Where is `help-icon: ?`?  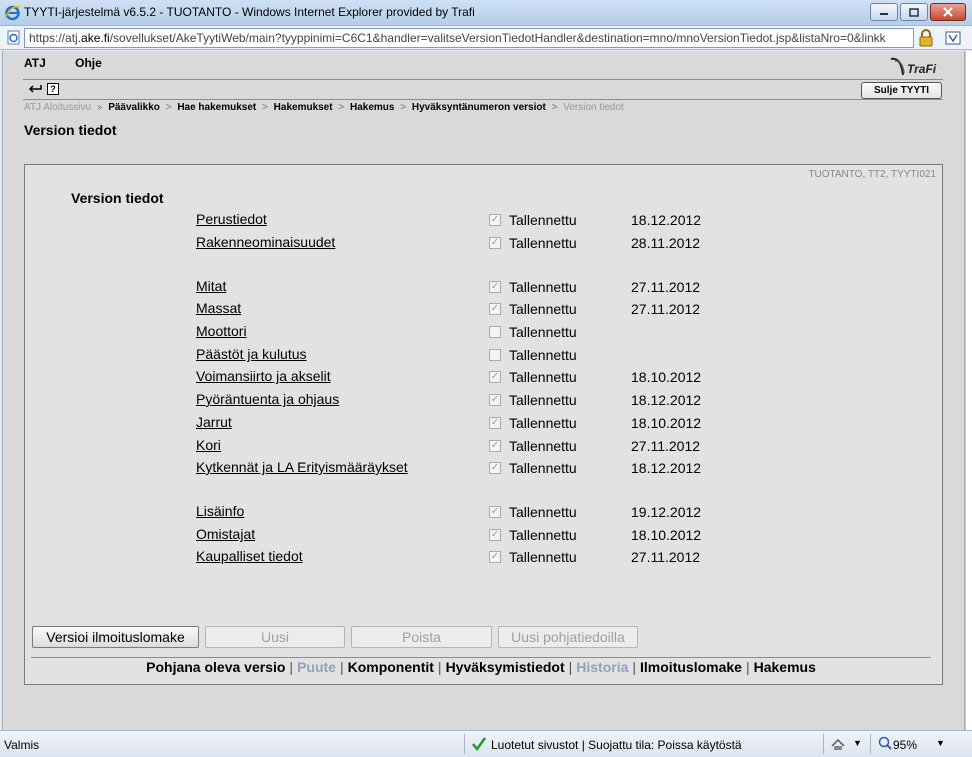
help-icon: ? is located at coordinates (53, 89).